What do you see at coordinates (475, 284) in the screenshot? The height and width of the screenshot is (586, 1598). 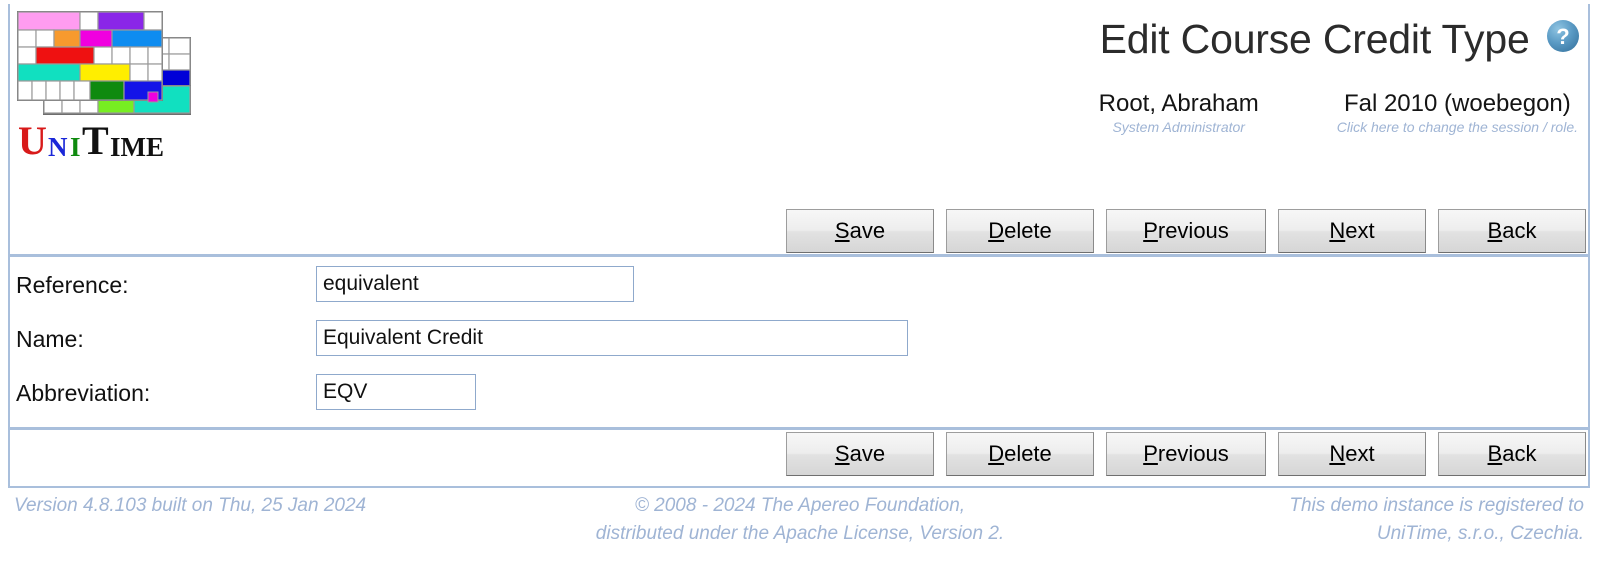 I see `reference-input` at bounding box center [475, 284].